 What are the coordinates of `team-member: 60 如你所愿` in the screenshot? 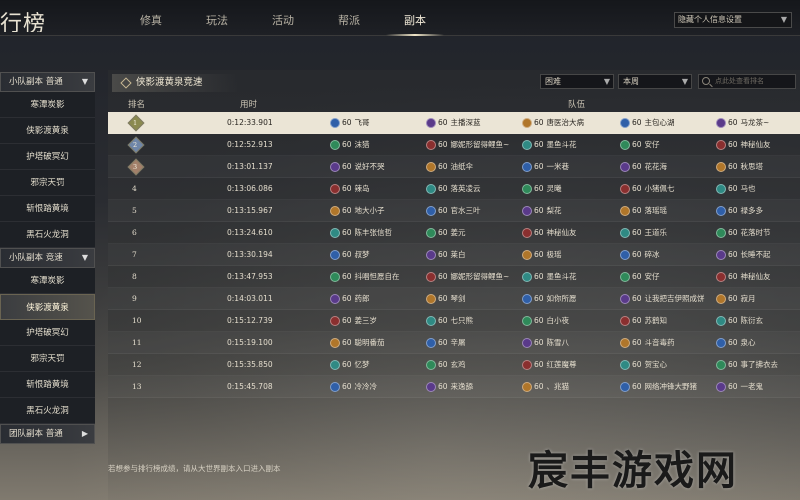 It's located at (549, 299).